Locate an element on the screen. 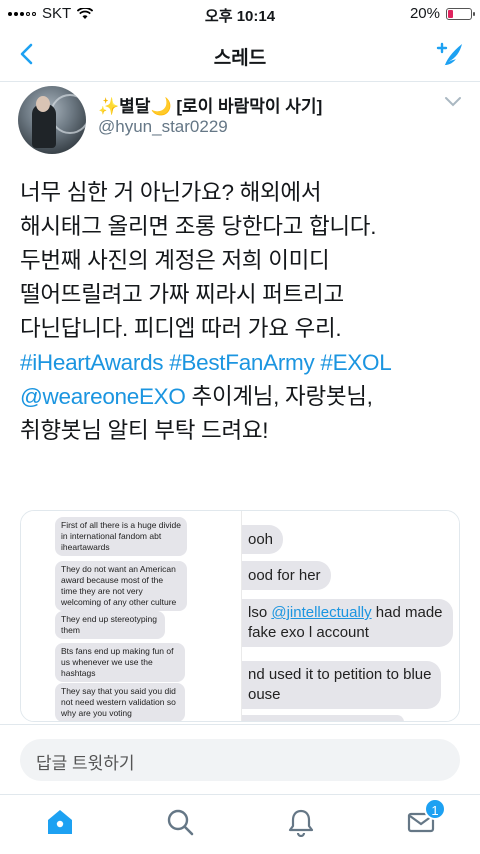 This screenshot has height=854, width=480. avatar is located at coordinates (52, 120).